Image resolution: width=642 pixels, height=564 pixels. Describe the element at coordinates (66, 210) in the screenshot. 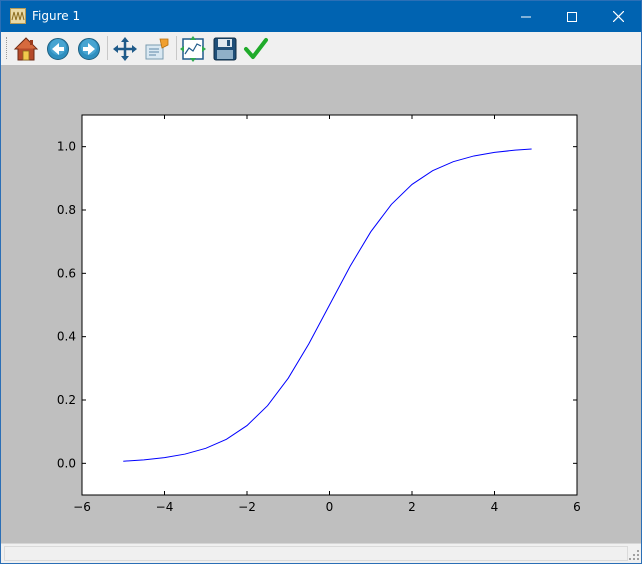

I see `y-tick-label: 0.8` at that location.